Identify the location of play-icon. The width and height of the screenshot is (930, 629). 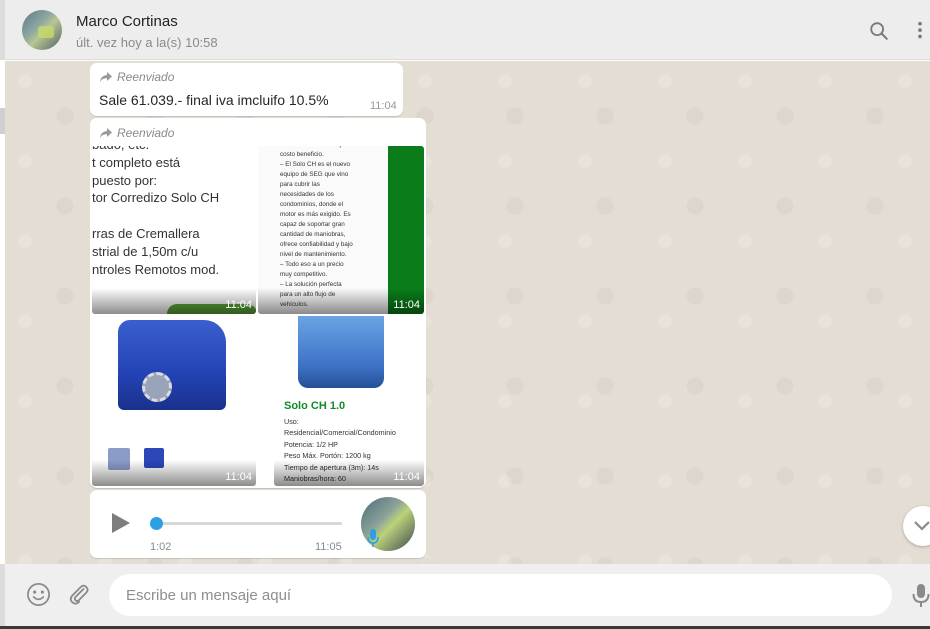
(121, 523).